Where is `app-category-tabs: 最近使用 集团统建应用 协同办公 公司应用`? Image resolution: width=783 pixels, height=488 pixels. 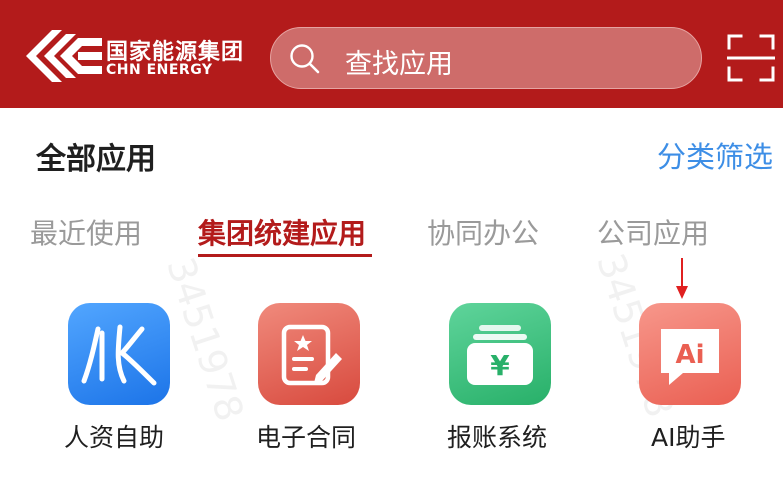
app-category-tabs: 最近使用 集团统建应用 协同办公 公司应用 is located at coordinates (391, 237).